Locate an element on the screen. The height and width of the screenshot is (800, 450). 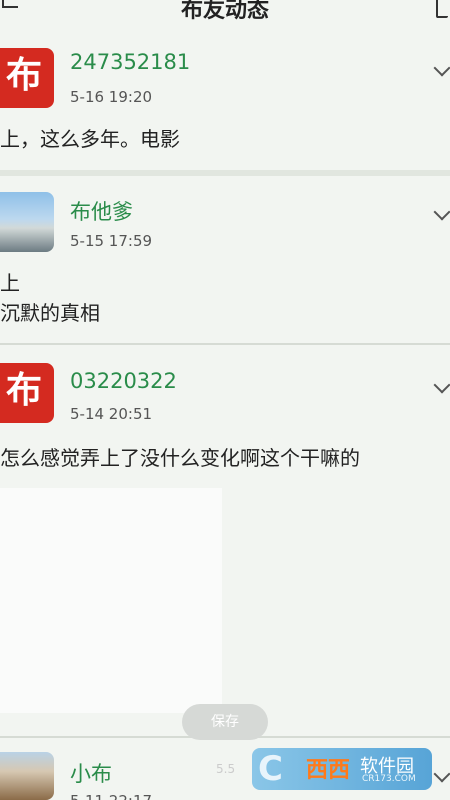
post-text-line: 沉默的真相 is located at coordinates (50, 313).